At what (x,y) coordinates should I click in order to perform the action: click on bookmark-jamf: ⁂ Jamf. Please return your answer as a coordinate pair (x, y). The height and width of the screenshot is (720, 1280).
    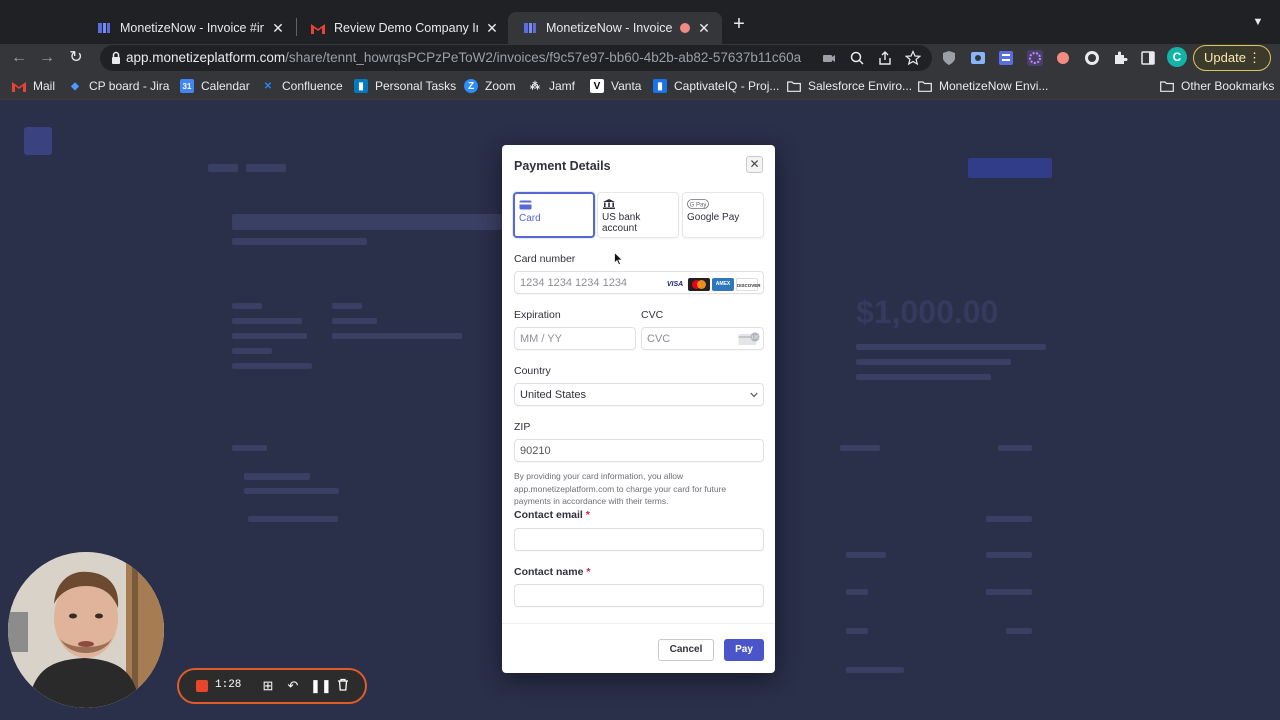
    Looking at the image, I should click on (551, 86).